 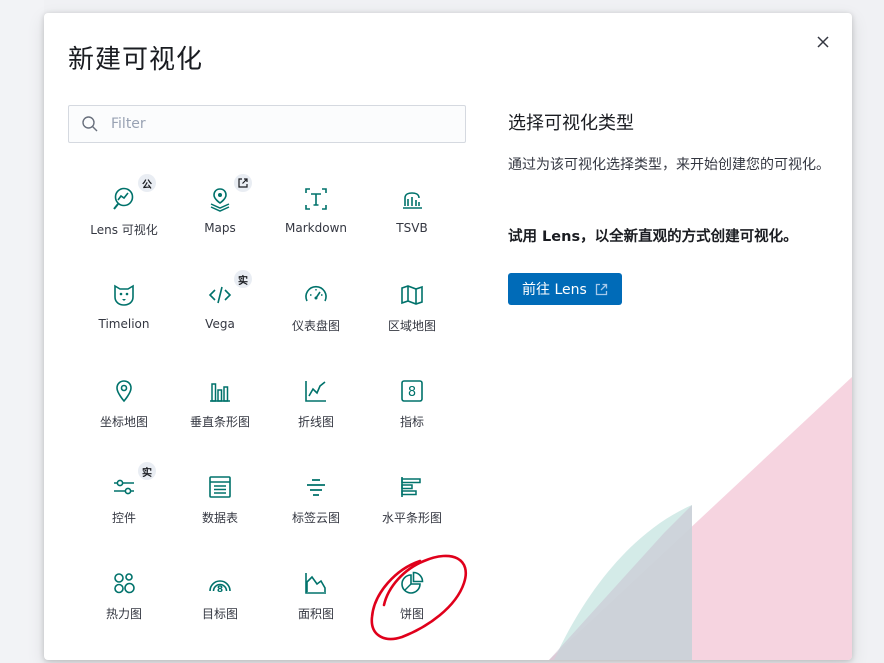 What do you see at coordinates (669, 165) in the screenshot?
I see `panel-description: 通过为该可视化选择类型，来开始创建您的可视化。` at bounding box center [669, 165].